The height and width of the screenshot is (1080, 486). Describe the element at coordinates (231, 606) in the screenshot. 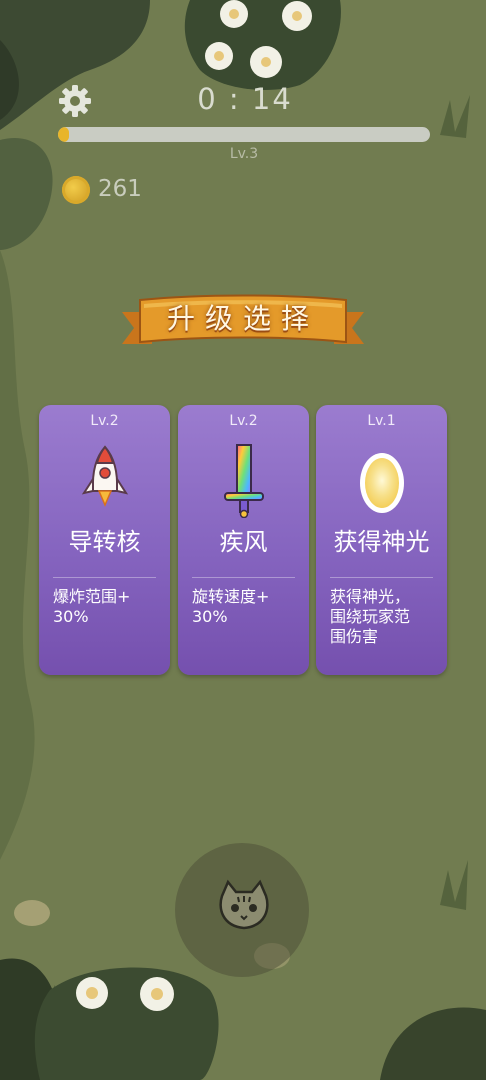

I see `card-description: 旋转速度+ 30%` at that location.